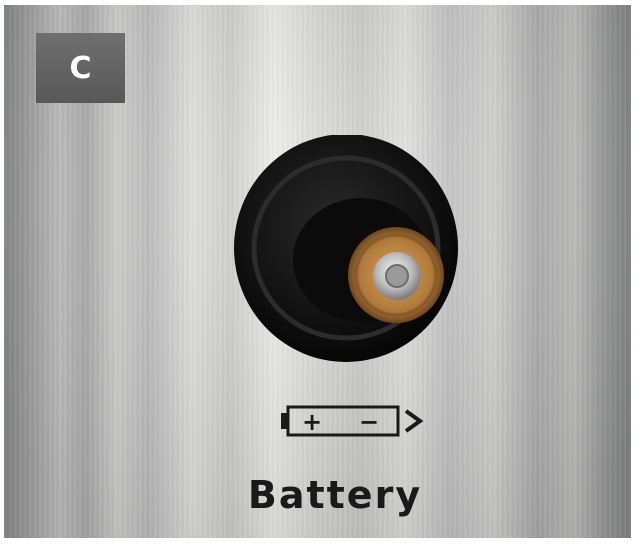 This screenshot has width=637, height=544. What do you see at coordinates (346, 248) in the screenshot?
I see `battery-port` at bounding box center [346, 248].